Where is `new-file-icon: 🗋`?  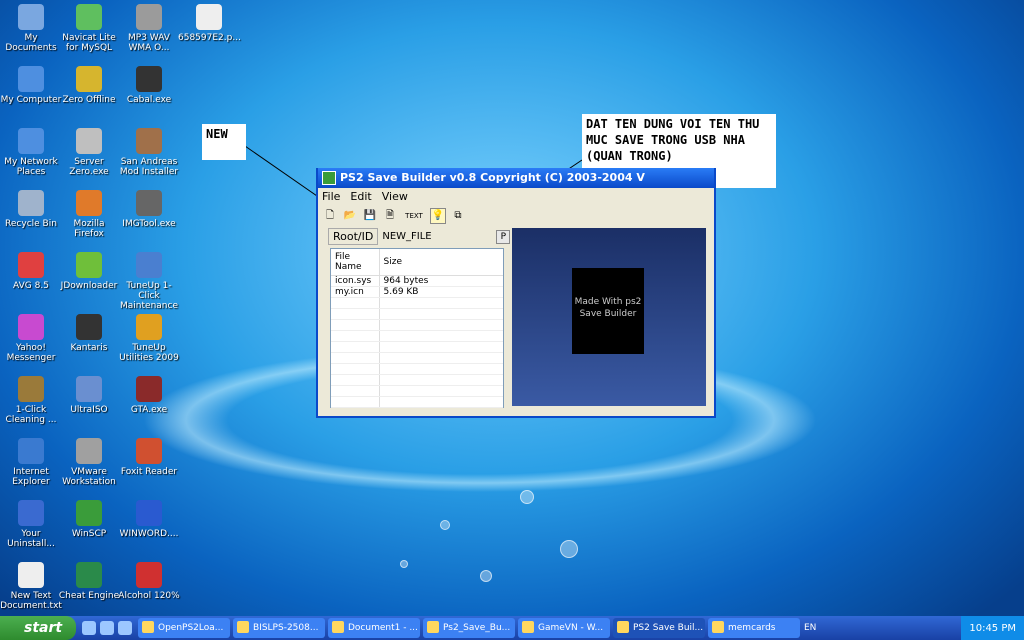 new-file-icon: 🗋 is located at coordinates (330, 216).